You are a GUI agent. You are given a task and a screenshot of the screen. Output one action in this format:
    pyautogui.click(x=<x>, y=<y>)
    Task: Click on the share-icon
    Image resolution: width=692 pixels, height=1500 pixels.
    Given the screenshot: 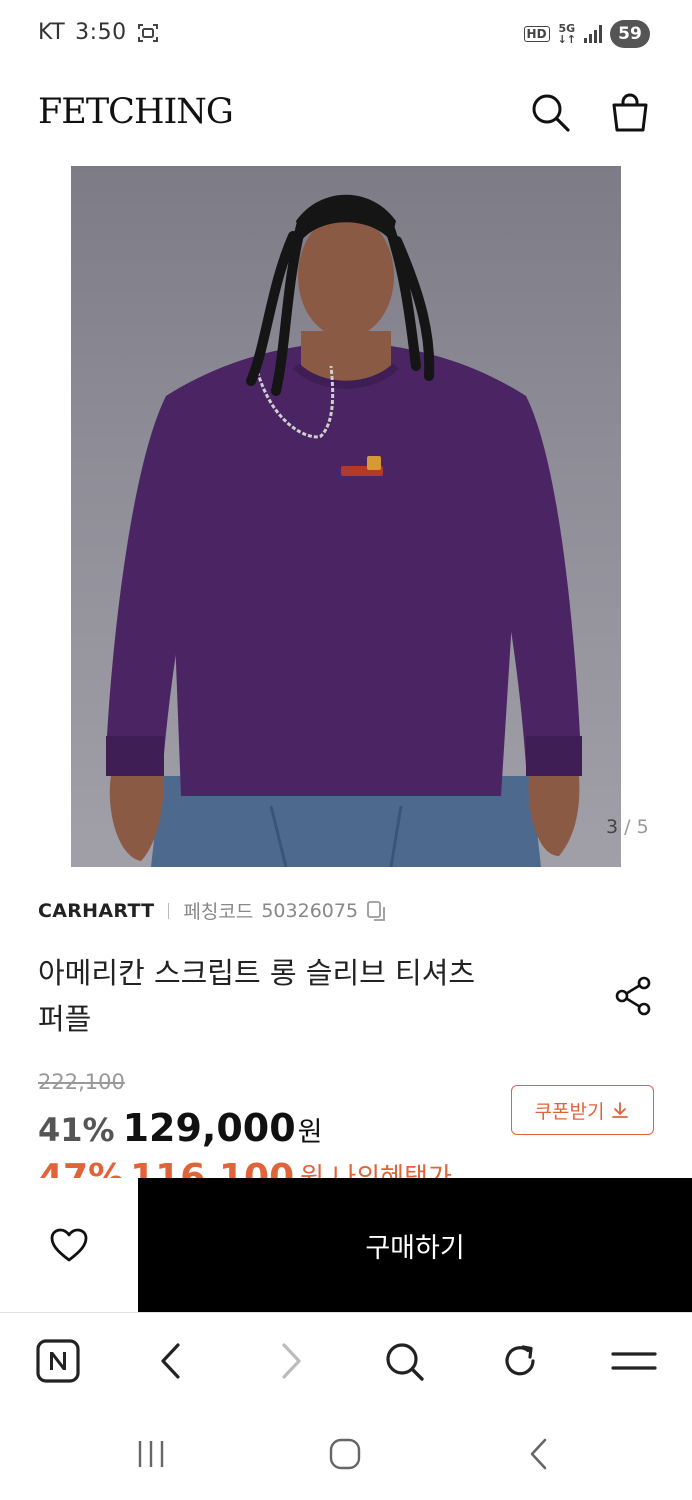 What is the action you would take?
    pyautogui.click(x=634, y=996)
    